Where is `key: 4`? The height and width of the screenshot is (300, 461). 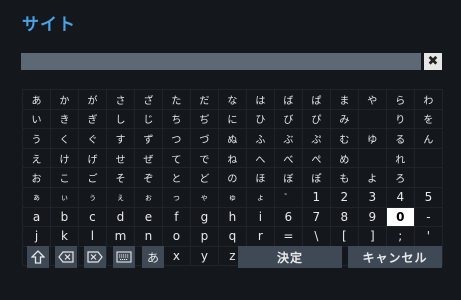 key: 4 is located at coordinates (400, 197).